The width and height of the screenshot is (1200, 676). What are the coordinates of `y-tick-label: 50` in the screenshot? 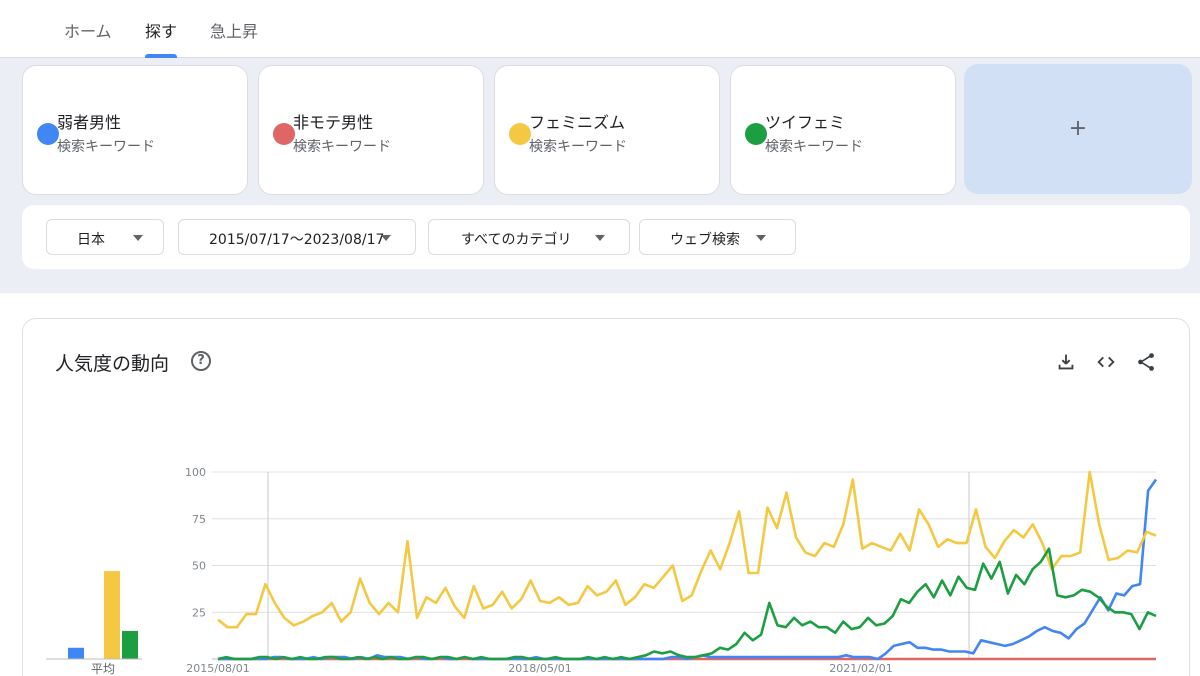 It's located at (199, 566).